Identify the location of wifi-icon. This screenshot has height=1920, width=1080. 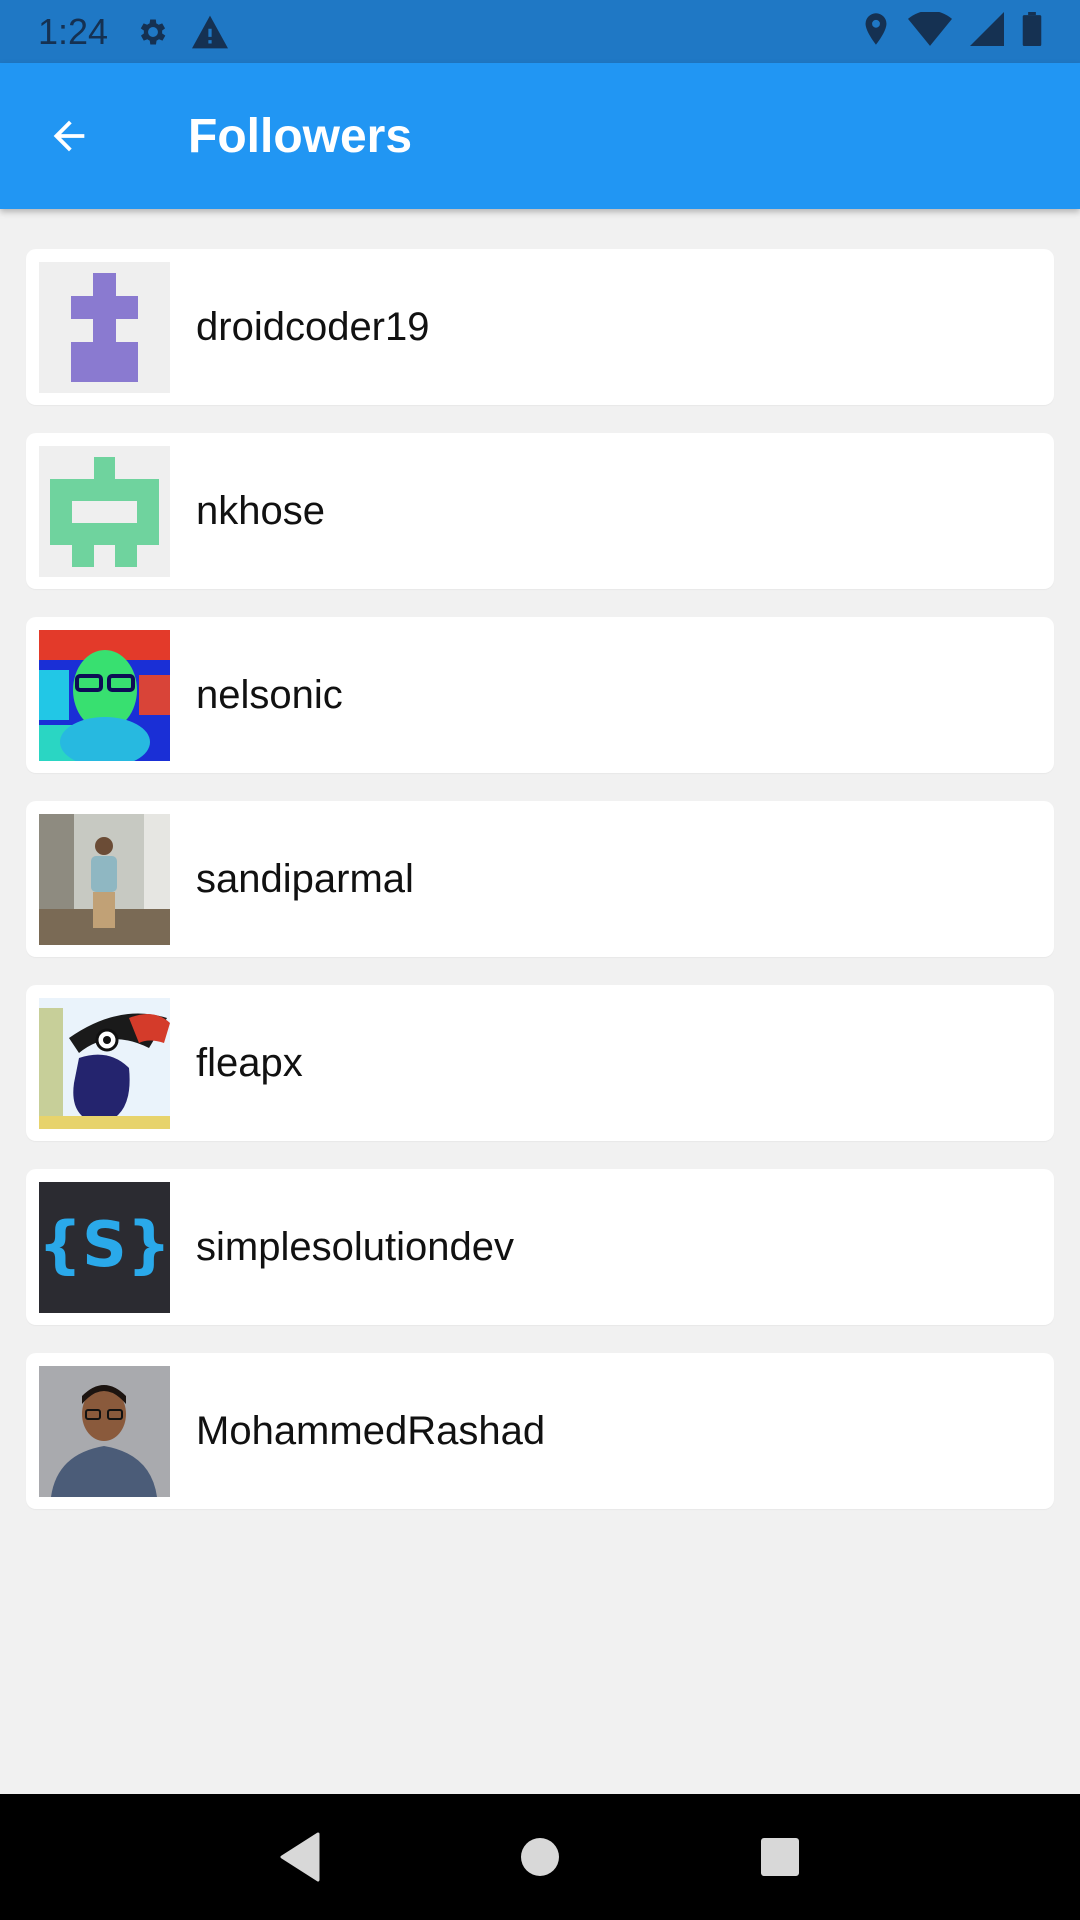
(930, 30).